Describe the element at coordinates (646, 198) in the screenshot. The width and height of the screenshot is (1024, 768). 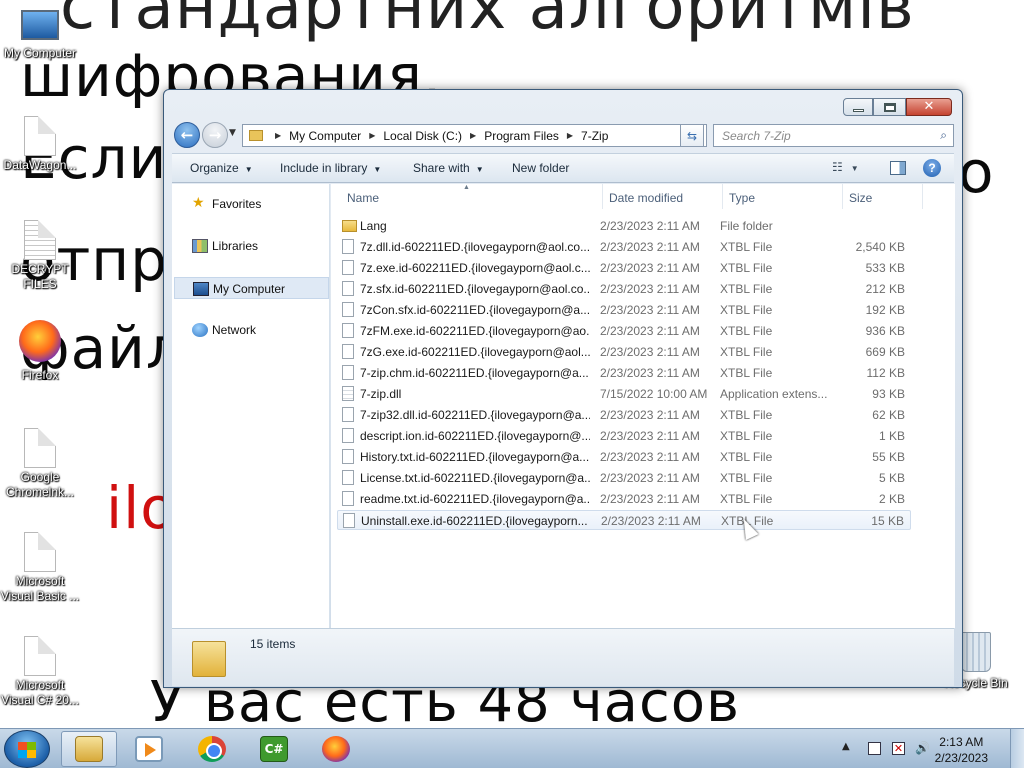
I see `column-date-modified: Date modified` at that location.